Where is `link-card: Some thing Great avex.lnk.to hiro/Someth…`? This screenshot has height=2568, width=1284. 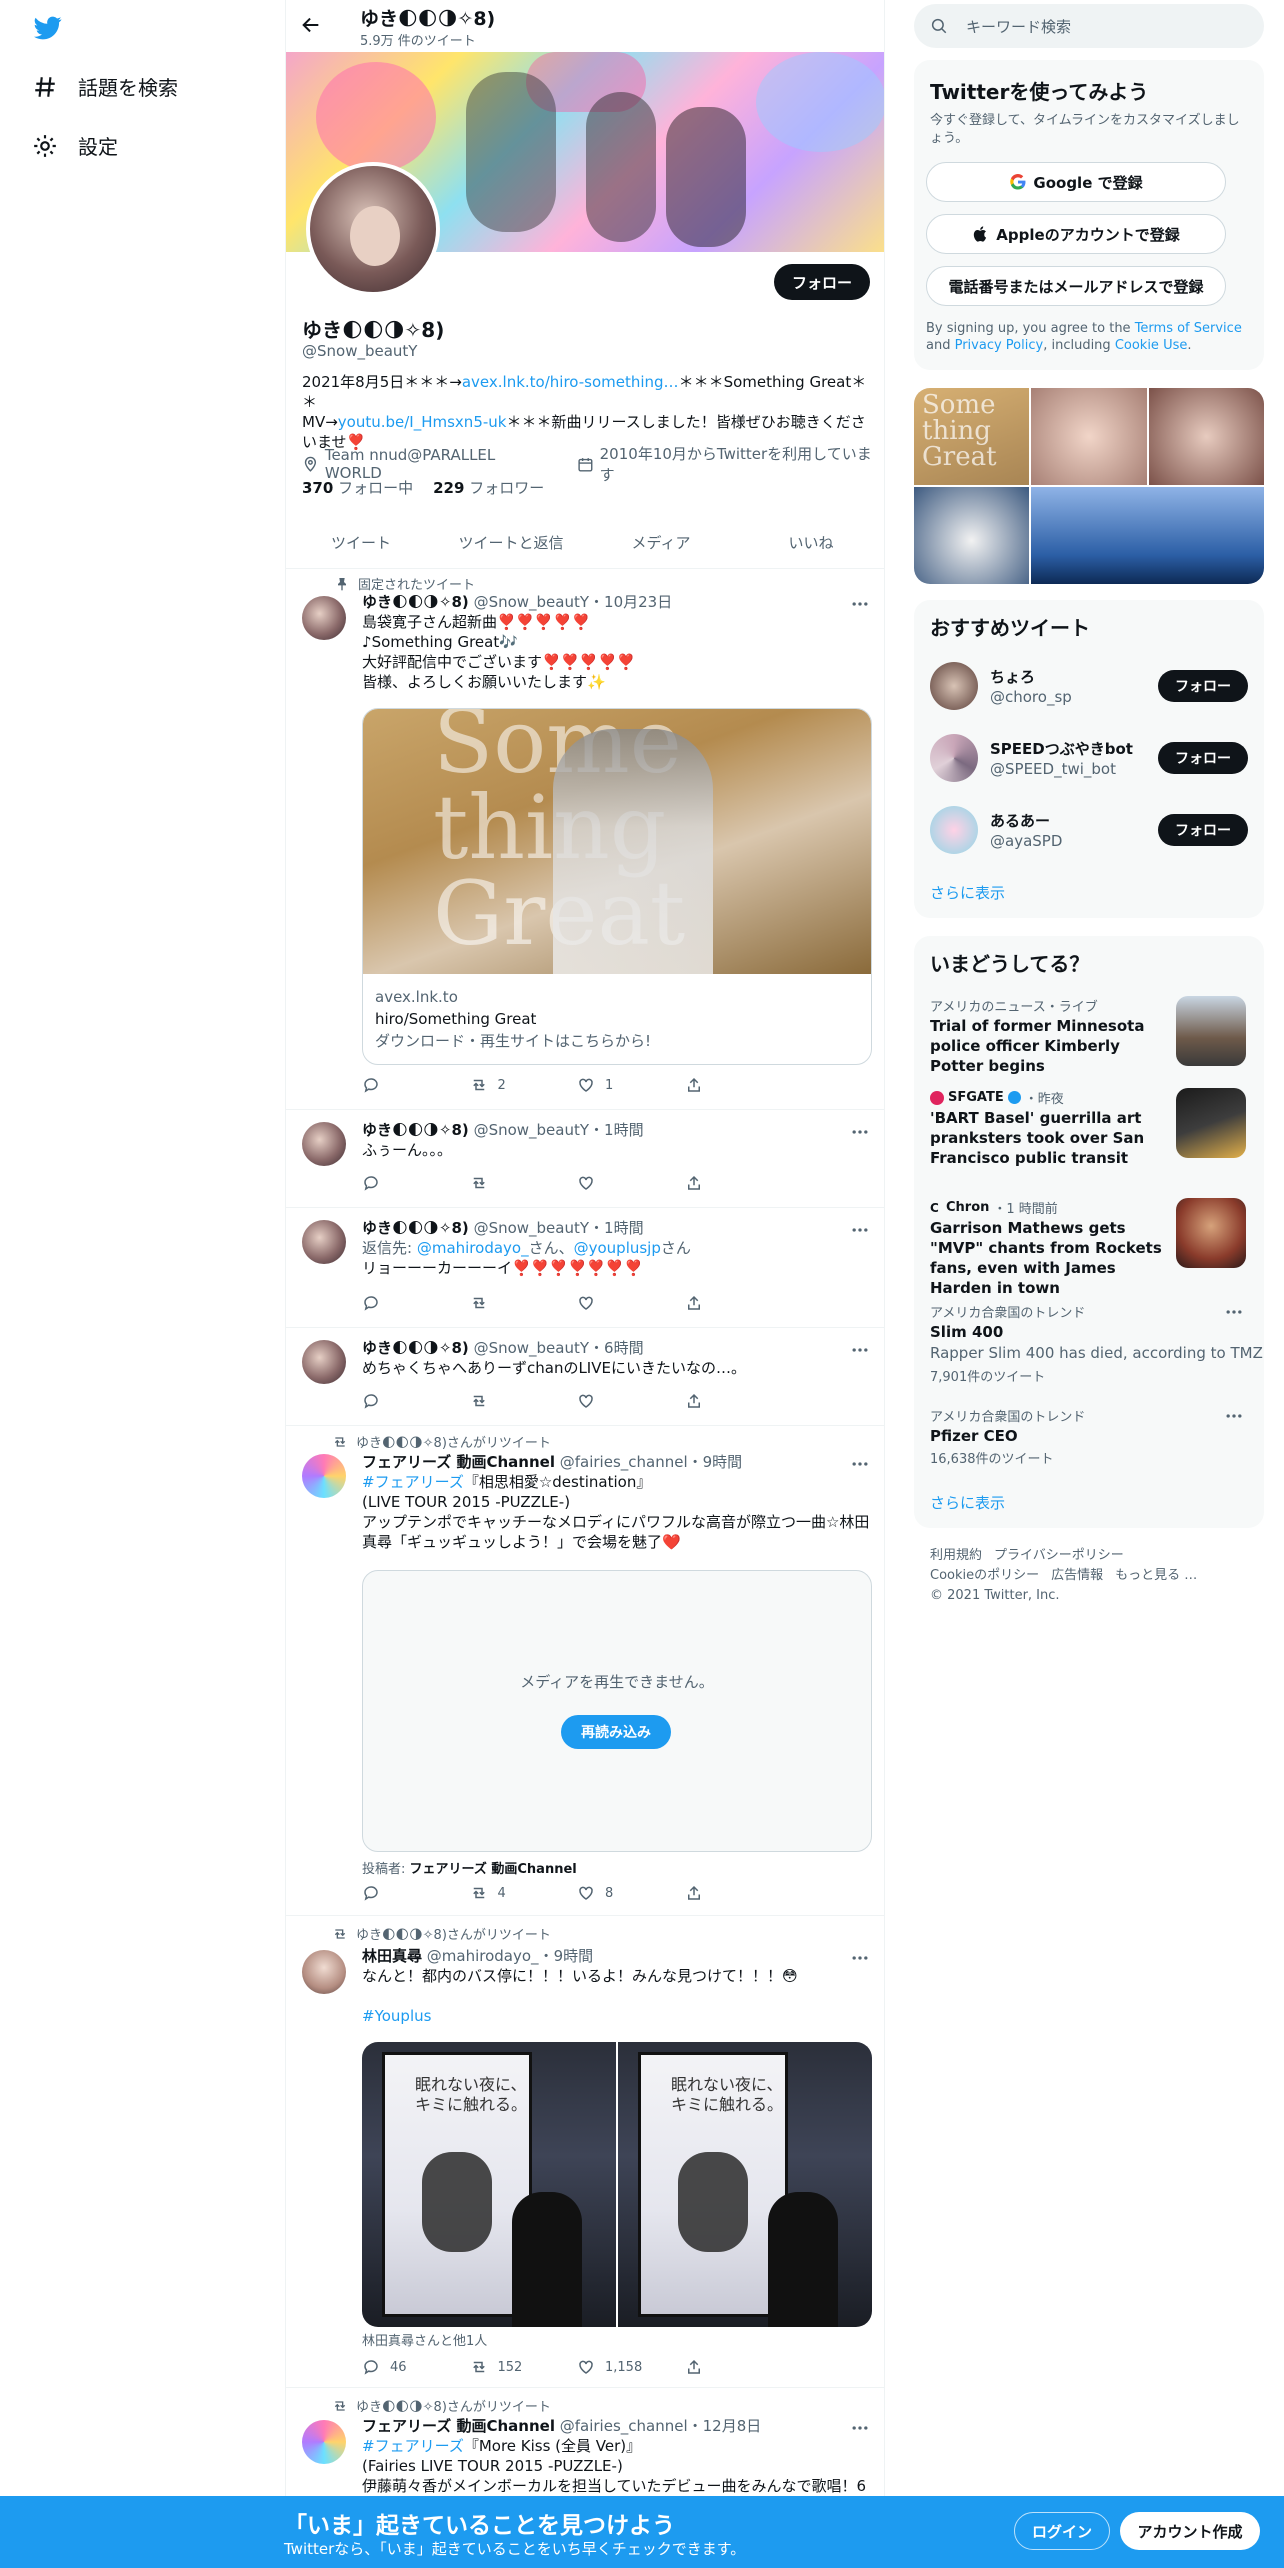
link-card: Some thing Great avex.lnk.to hiro/Someth… is located at coordinates (617, 886).